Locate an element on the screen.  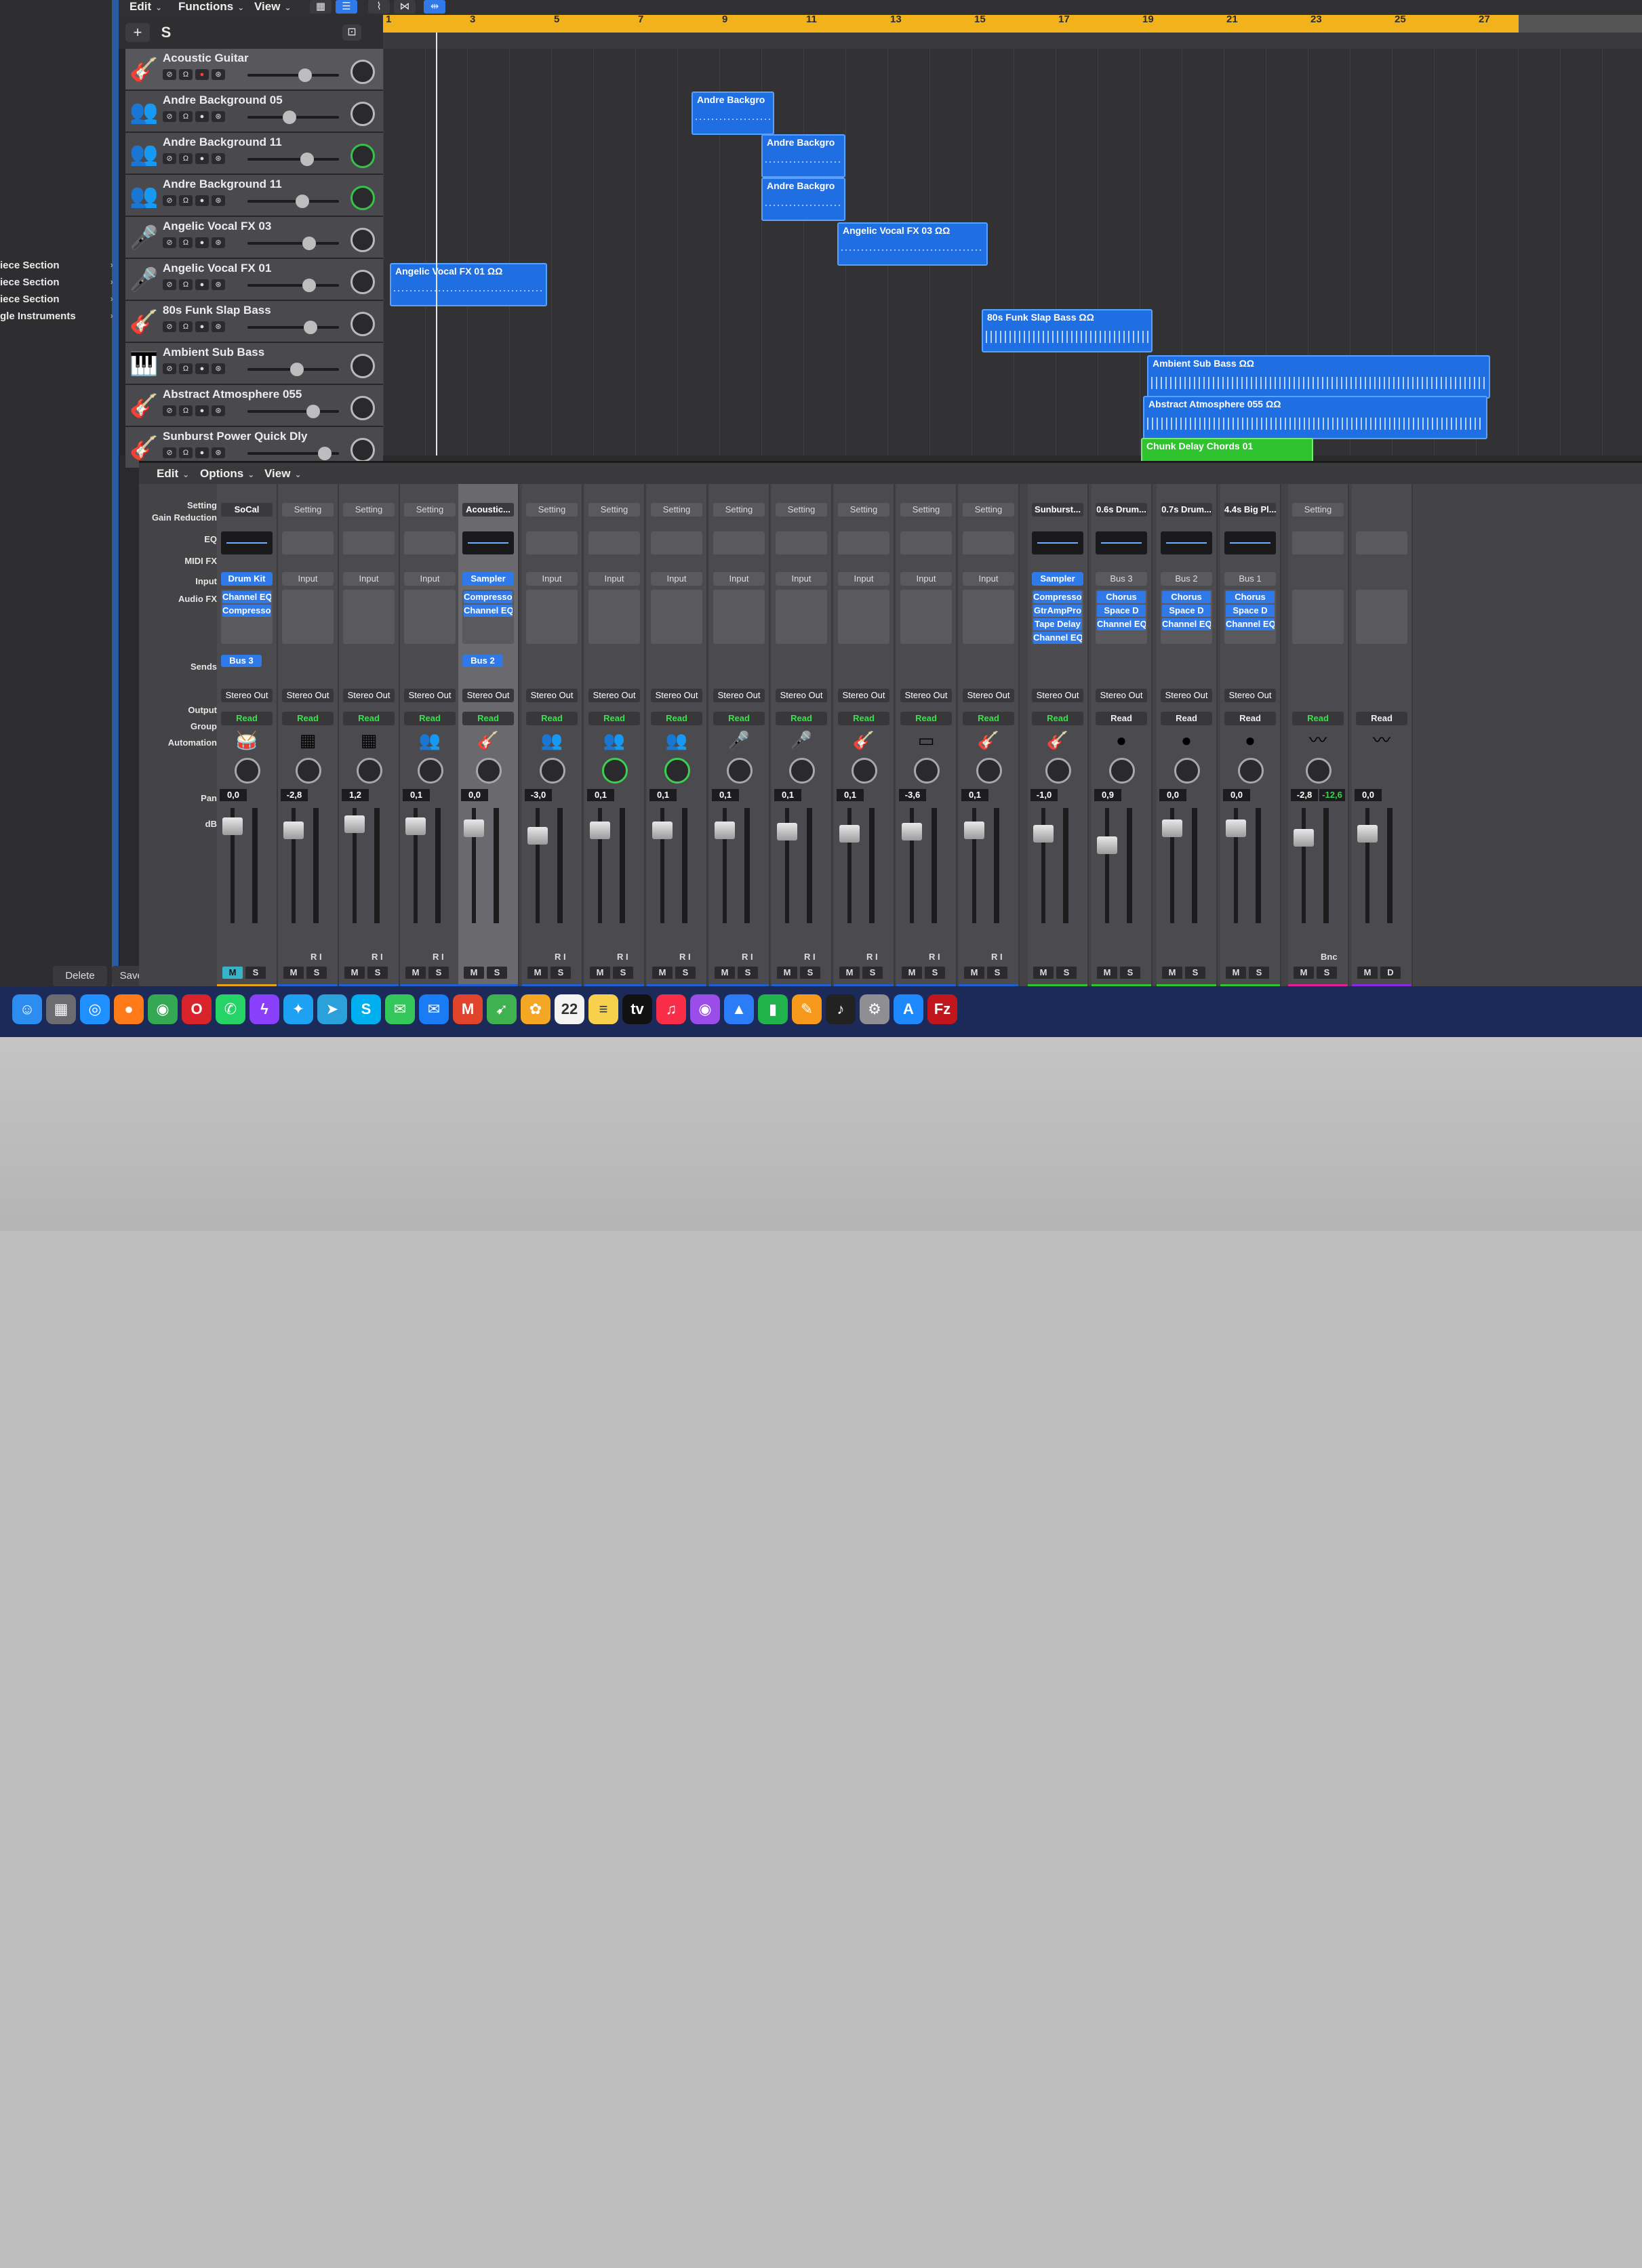
track-header: 🎸 Acoustic Guitar ⊘ Ω ● ⊛ is located at coordinates (254, 69).